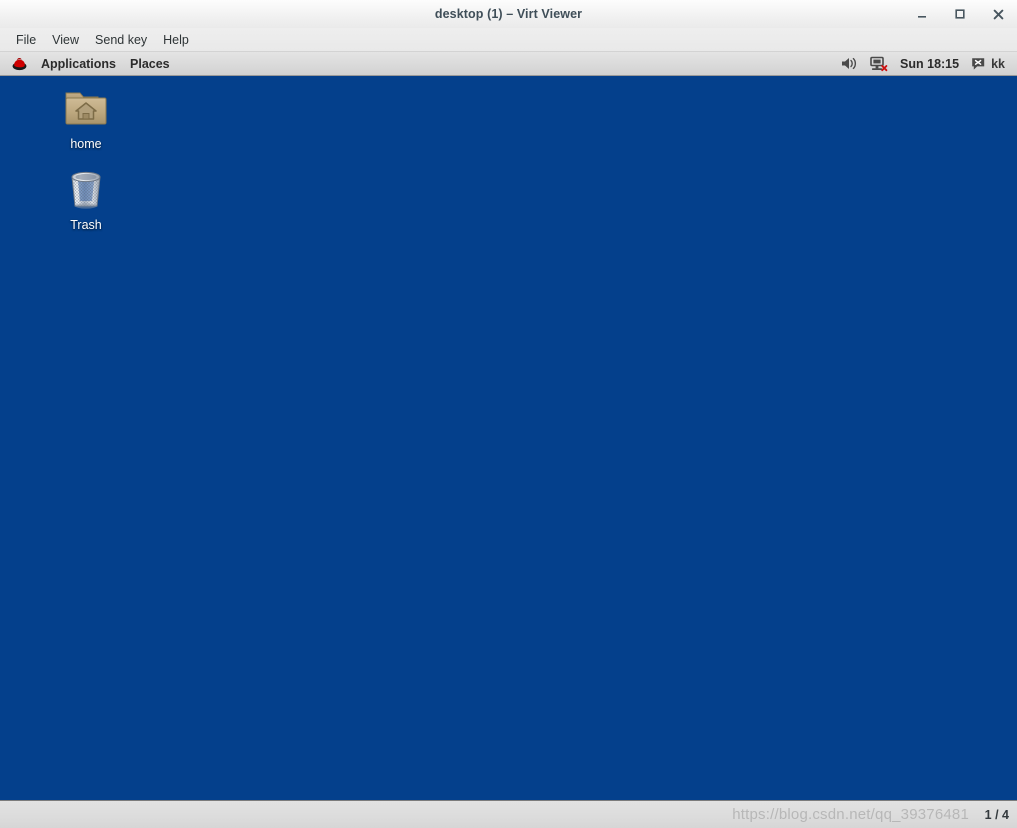 Image resolution: width=1017 pixels, height=828 pixels. Describe the element at coordinates (86, 225) in the screenshot. I see `desktop-icon-label-trash: Trash` at that location.